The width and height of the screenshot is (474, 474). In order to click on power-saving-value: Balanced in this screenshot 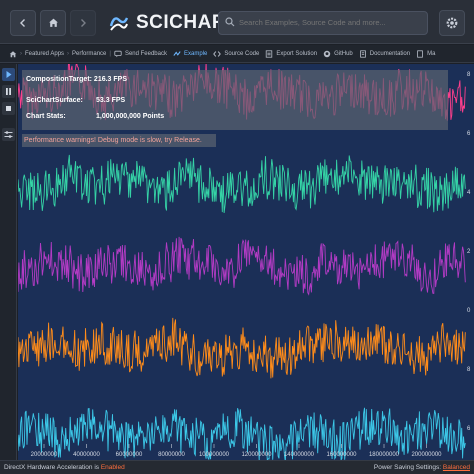, I will do `click(456, 467)`.